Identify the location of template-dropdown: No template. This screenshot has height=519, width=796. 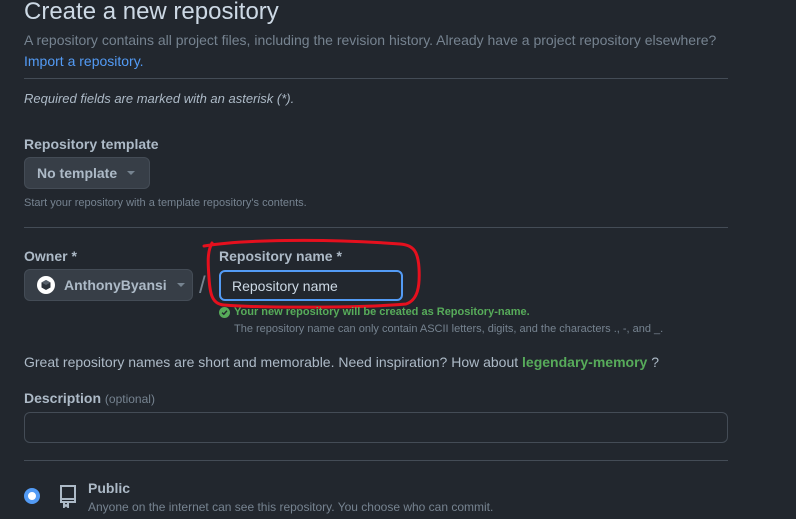
(87, 173).